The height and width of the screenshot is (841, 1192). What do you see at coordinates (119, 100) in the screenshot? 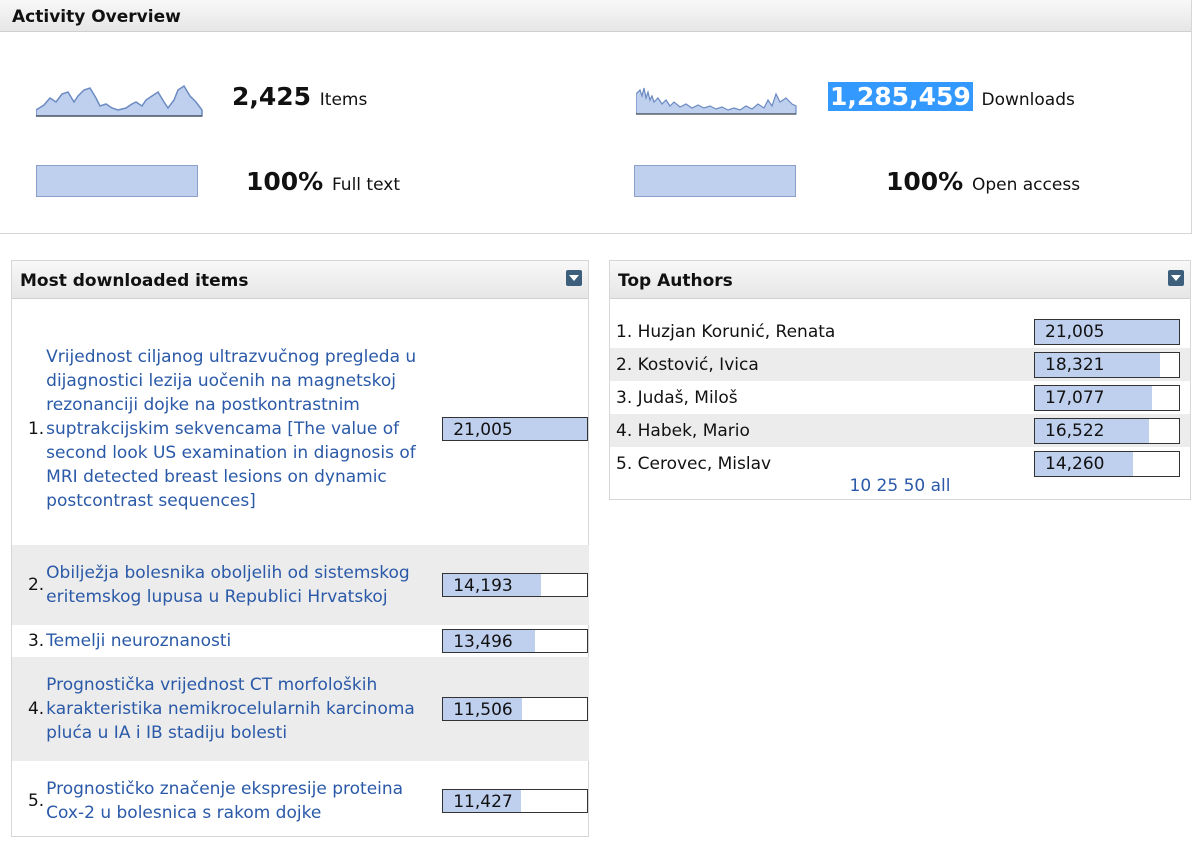
I see `items-sparkline` at bounding box center [119, 100].